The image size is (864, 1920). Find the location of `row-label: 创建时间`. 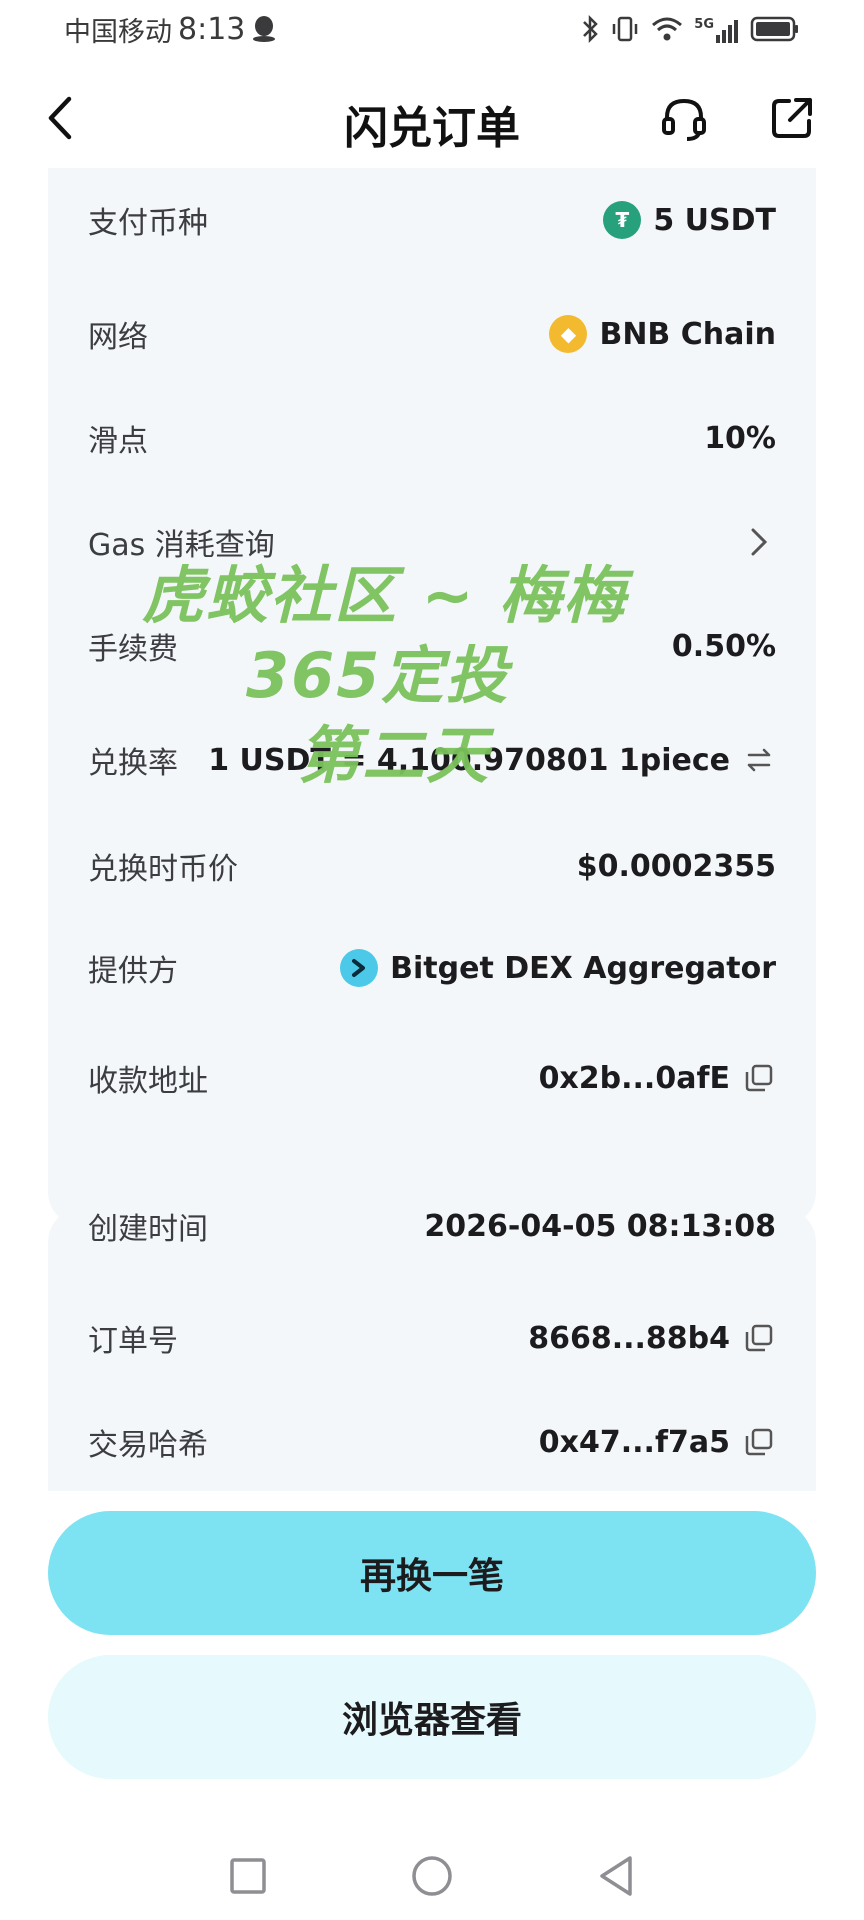

row-label: 创建时间 is located at coordinates (148, 1229).